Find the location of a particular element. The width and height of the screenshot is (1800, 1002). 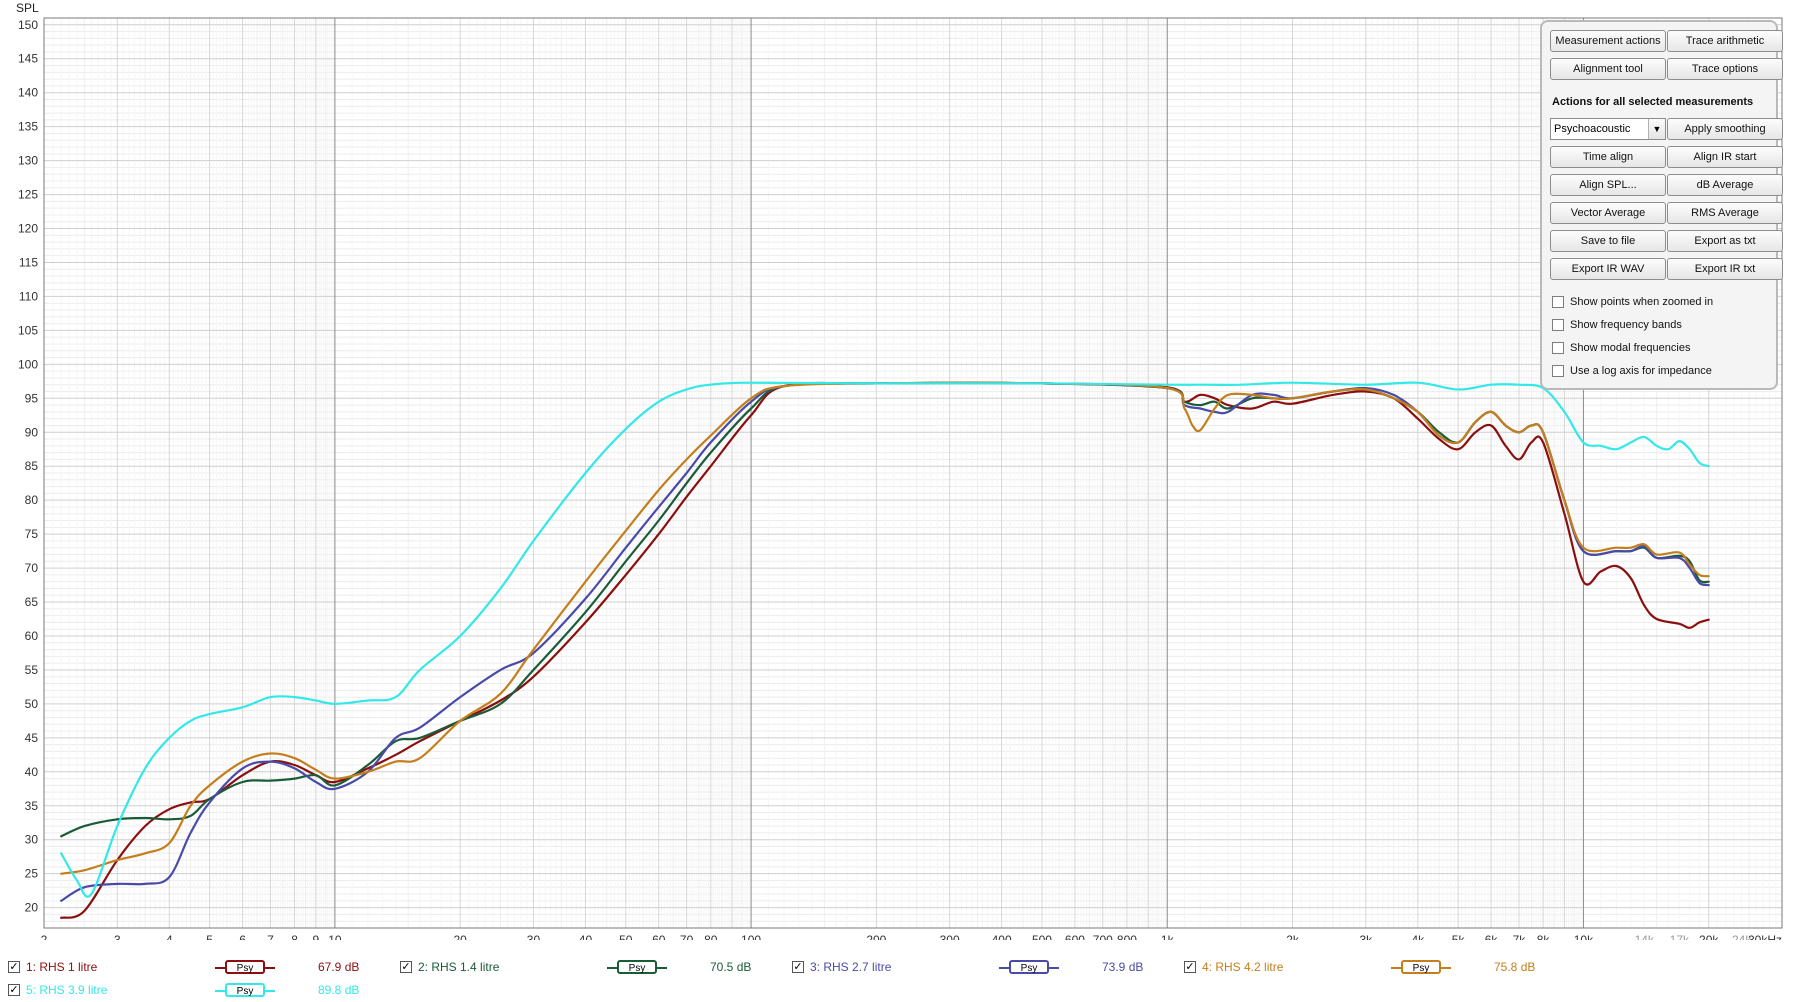

y-tick-label: 40 is located at coordinates (32, 772).